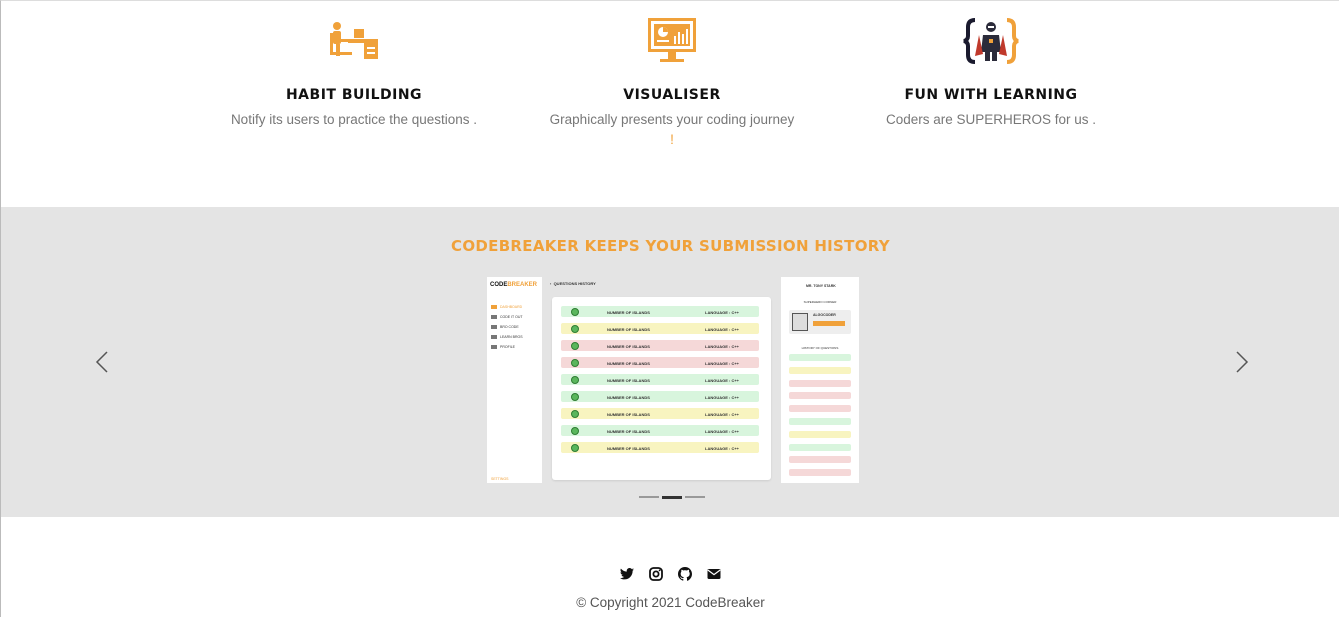  I want to click on slide-user-name: MR. TONY STARK, so click(821, 286).